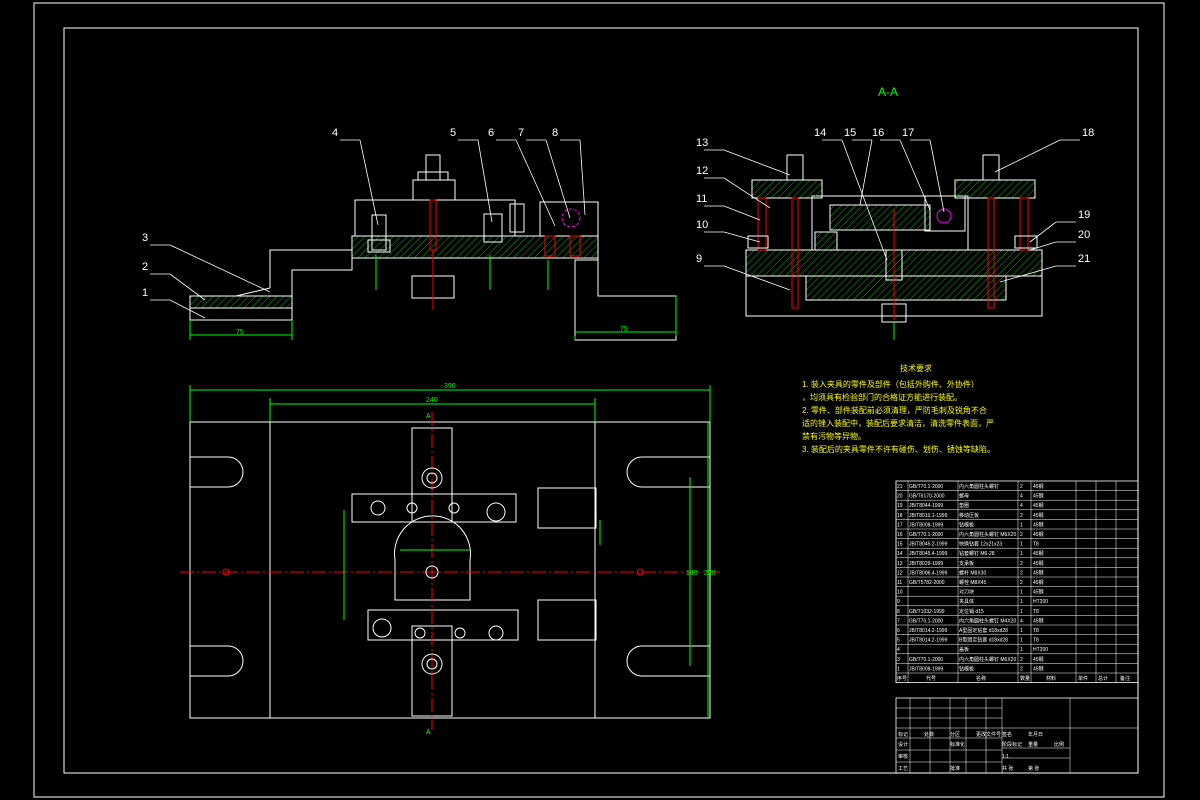  I want to click on bom-row: 20 GB/T6170-2000 螺母 4 45钢, so click(970, 496).